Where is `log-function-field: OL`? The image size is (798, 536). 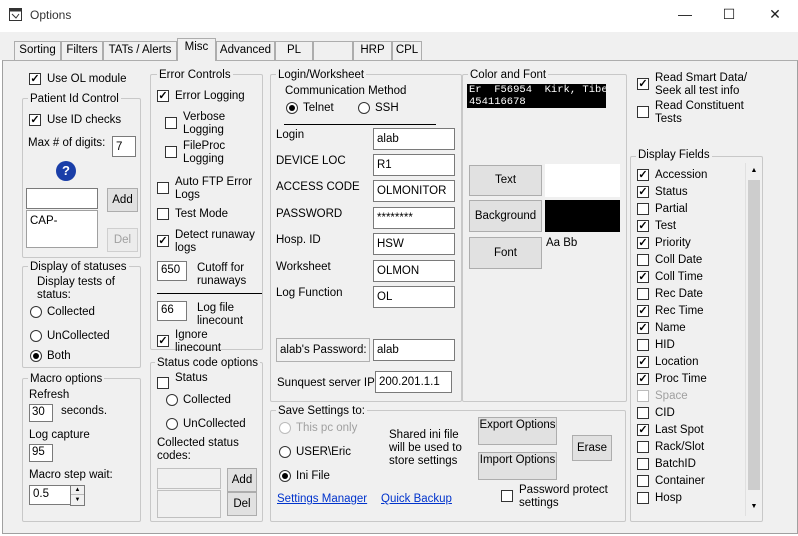 log-function-field: OL is located at coordinates (414, 297).